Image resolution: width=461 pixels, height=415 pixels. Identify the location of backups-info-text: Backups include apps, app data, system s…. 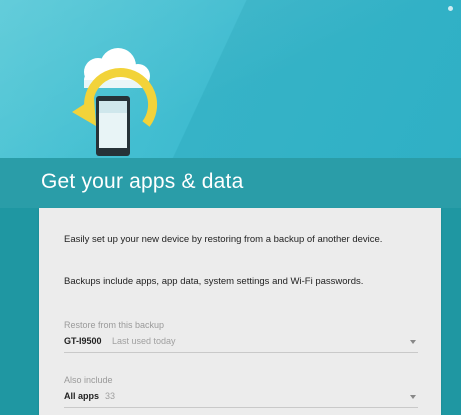
(214, 281).